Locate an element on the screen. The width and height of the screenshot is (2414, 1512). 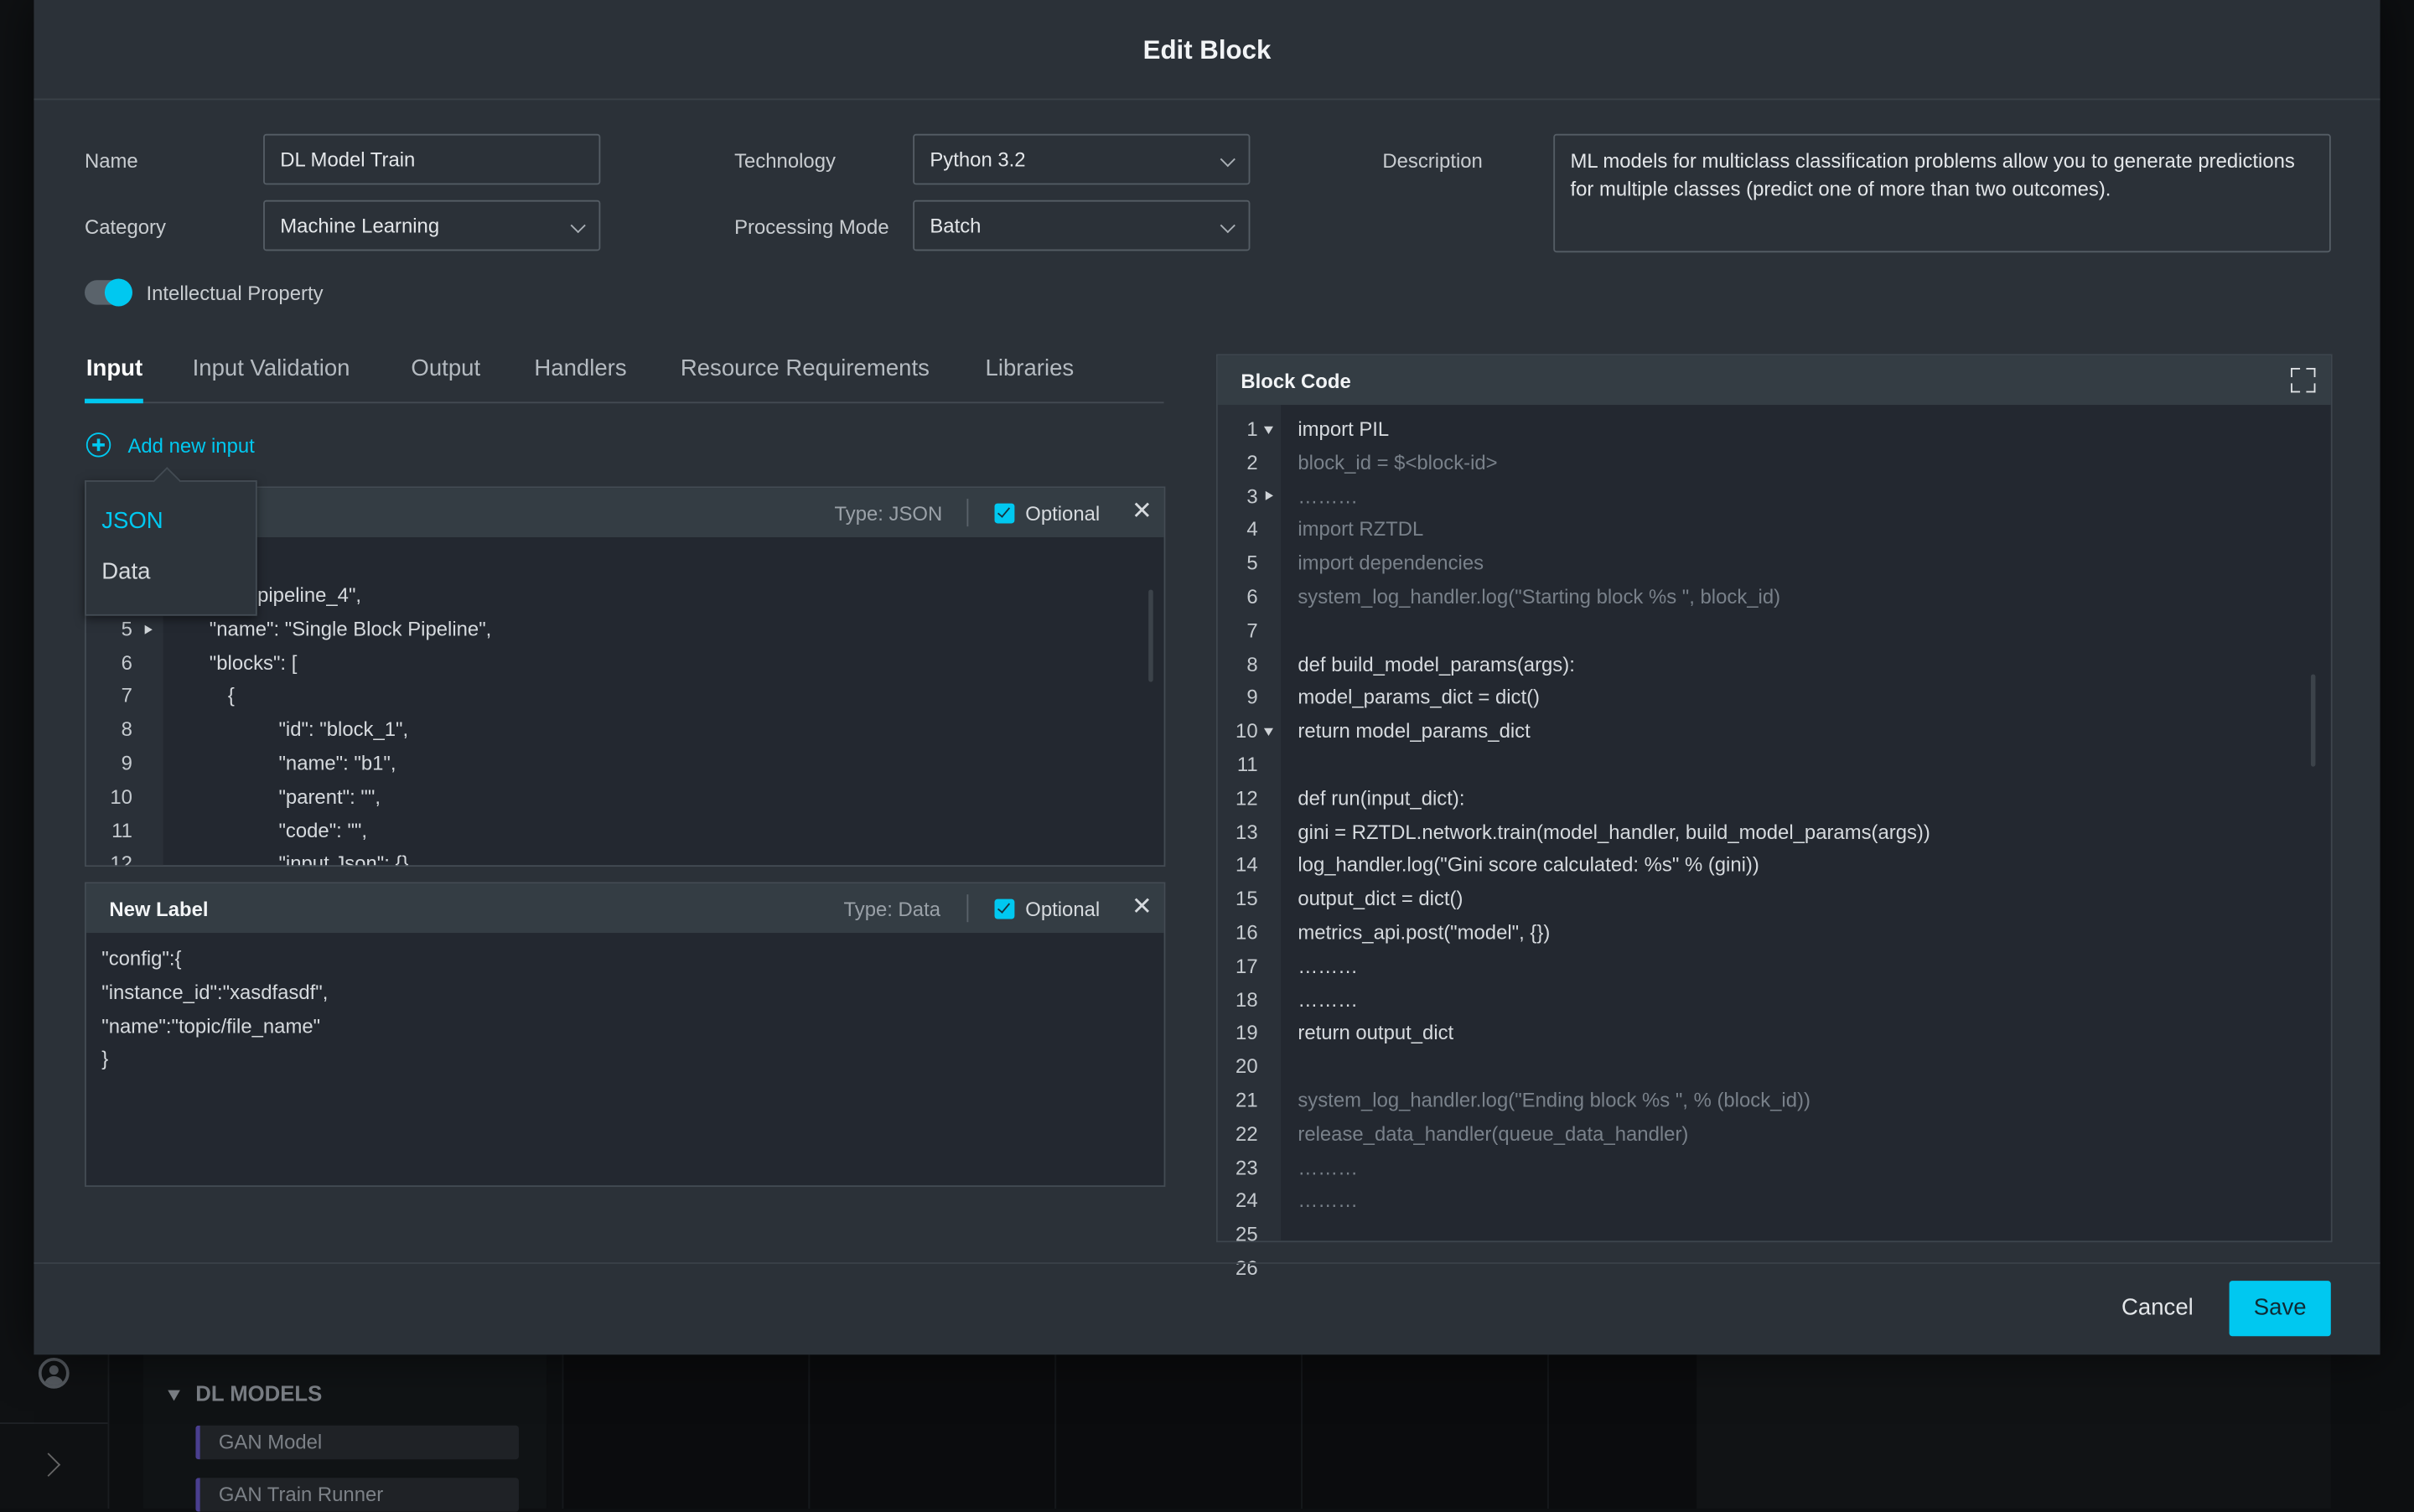
category-select: Machine Learning is located at coordinates (432, 225).